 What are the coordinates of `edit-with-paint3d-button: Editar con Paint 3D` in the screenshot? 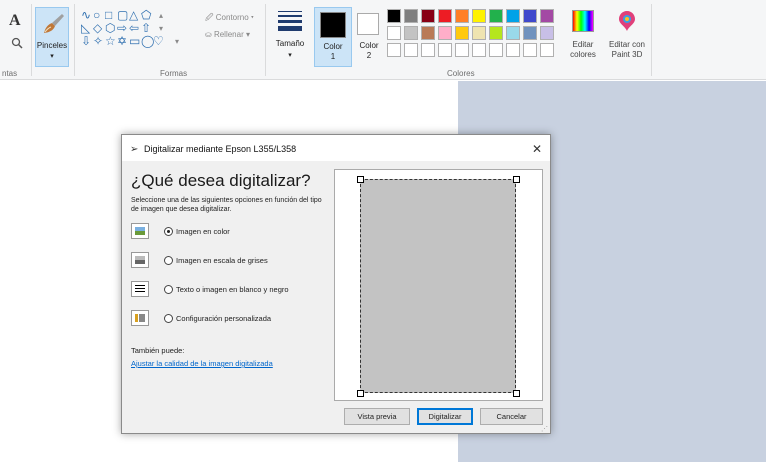 It's located at (627, 38).